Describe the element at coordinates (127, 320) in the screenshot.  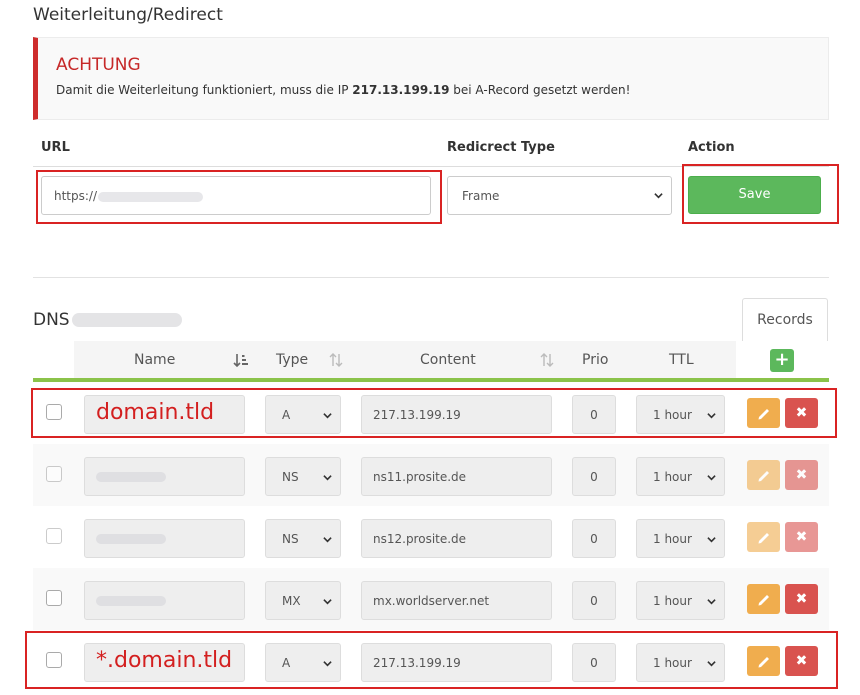
I see `redacted-domain` at that location.